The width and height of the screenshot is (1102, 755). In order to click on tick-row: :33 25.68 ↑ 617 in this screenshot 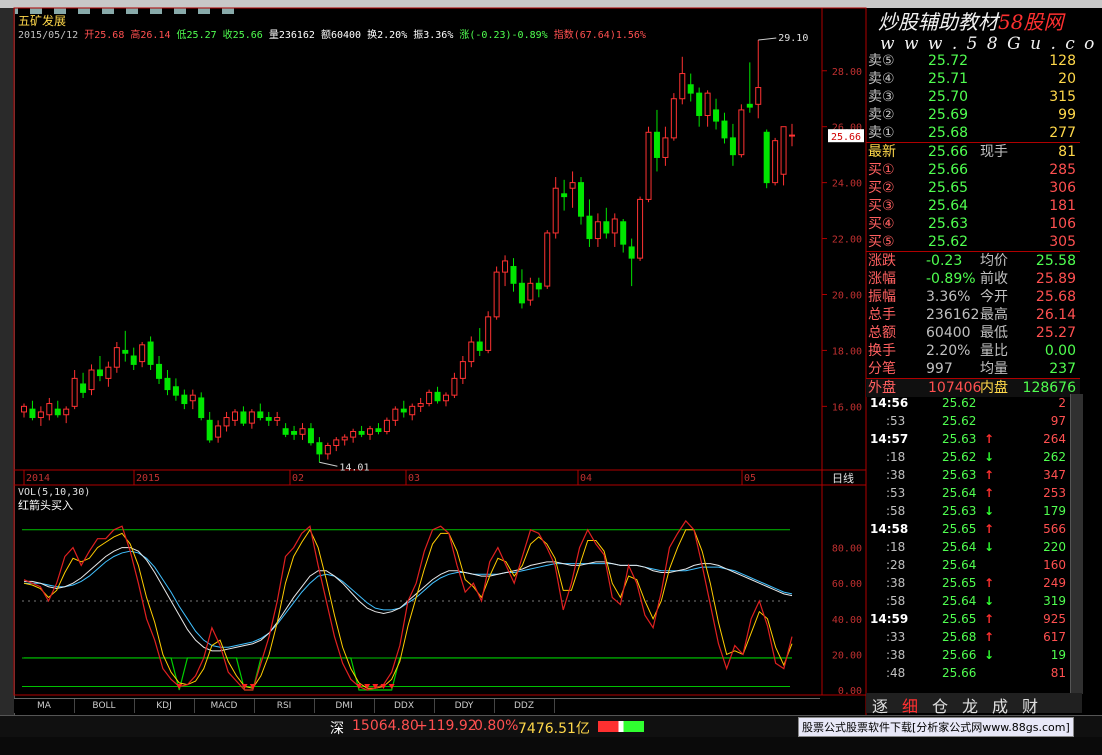, I will do `click(968, 637)`.